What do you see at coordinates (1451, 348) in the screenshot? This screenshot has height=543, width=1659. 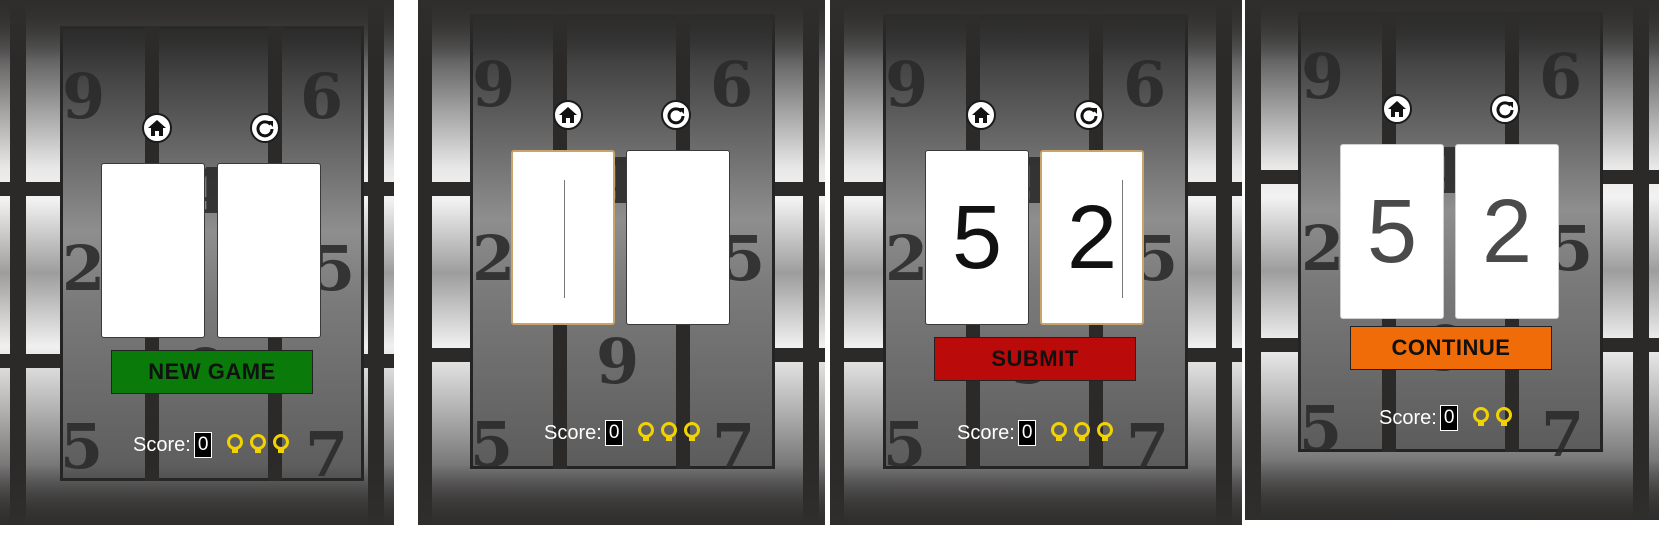 I see `continue-button: CONTINUE` at bounding box center [1451, 348].